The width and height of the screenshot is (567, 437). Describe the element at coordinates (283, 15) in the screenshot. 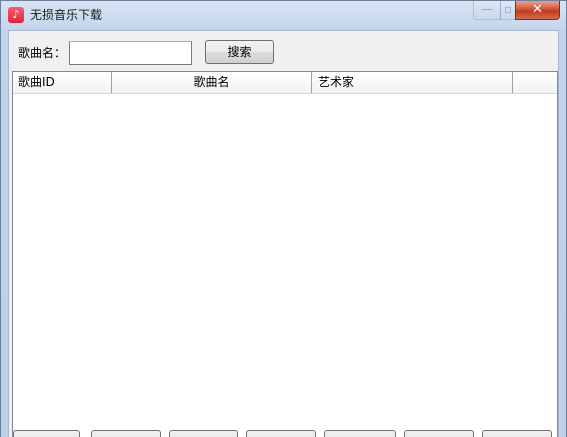

I see `title-bar: ♪ 无损音乐下载 — ▫ ✕` at that location.